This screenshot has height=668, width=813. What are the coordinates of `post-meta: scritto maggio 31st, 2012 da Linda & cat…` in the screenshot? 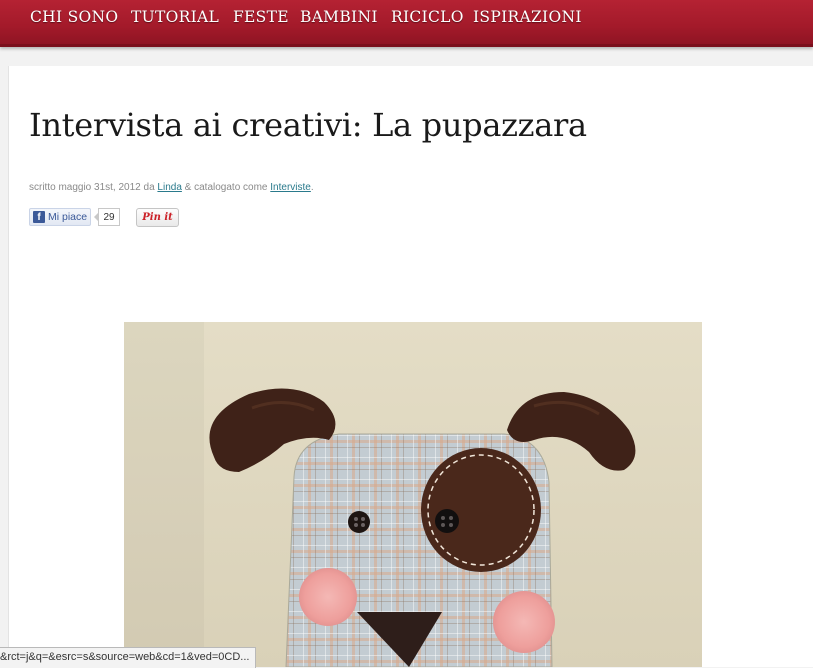 It's located at (171, 187).